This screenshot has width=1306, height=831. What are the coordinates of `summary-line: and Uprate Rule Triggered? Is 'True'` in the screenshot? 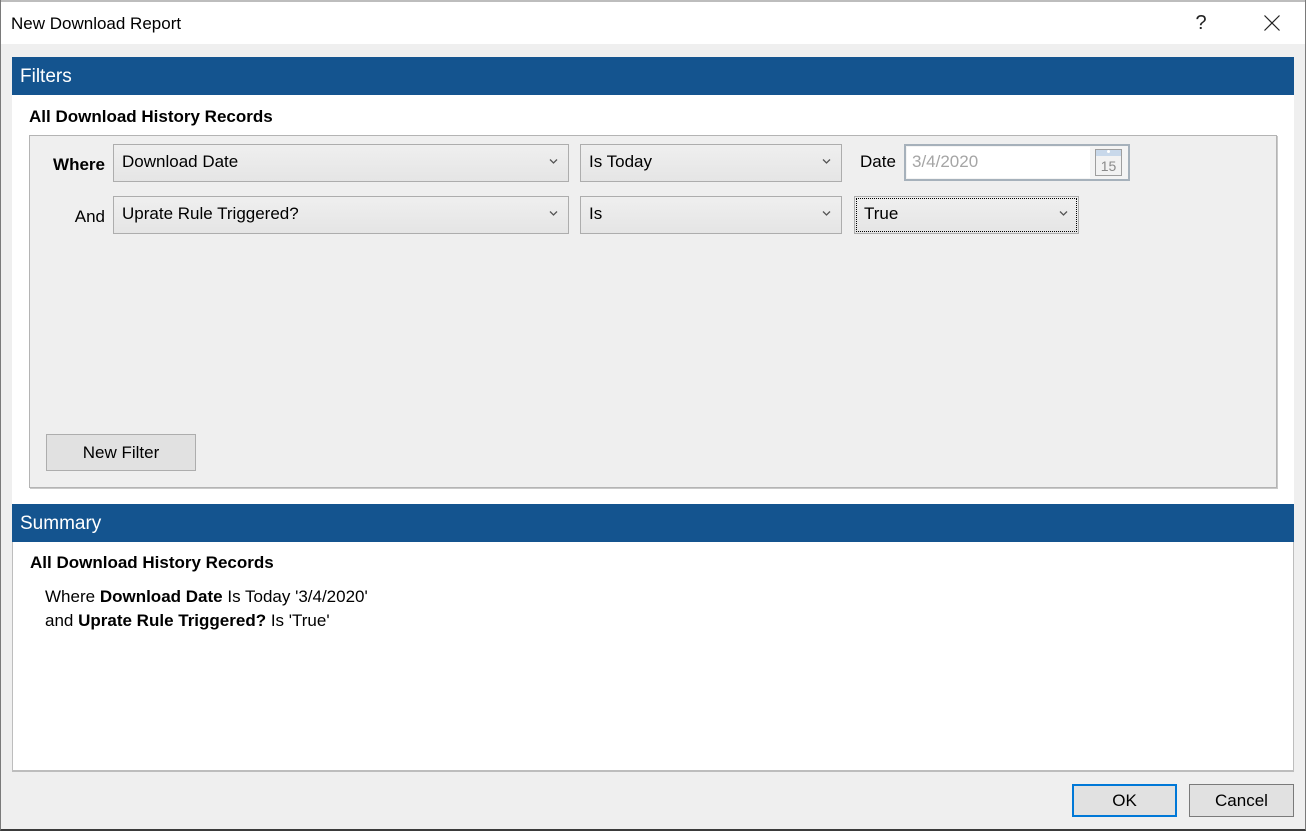 It's located at (187, 620).